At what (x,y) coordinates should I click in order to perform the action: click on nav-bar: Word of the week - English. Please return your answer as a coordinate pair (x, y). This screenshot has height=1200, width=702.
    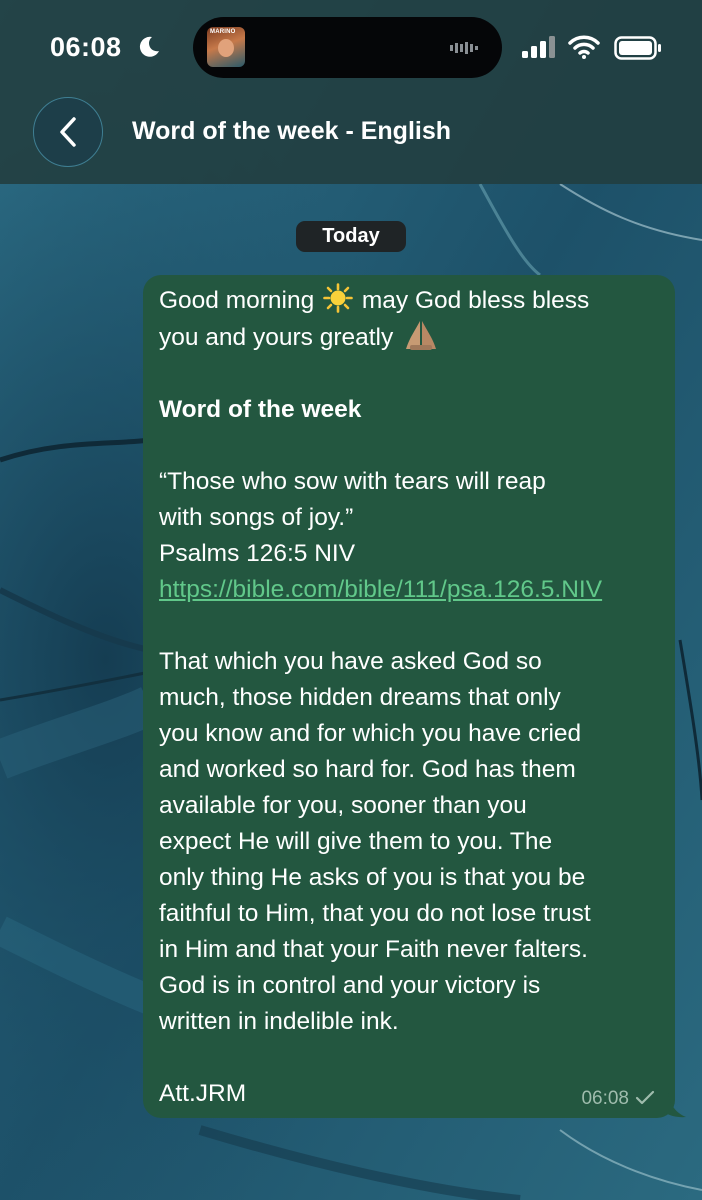
    Looking at the image, I should click on (351, 137).